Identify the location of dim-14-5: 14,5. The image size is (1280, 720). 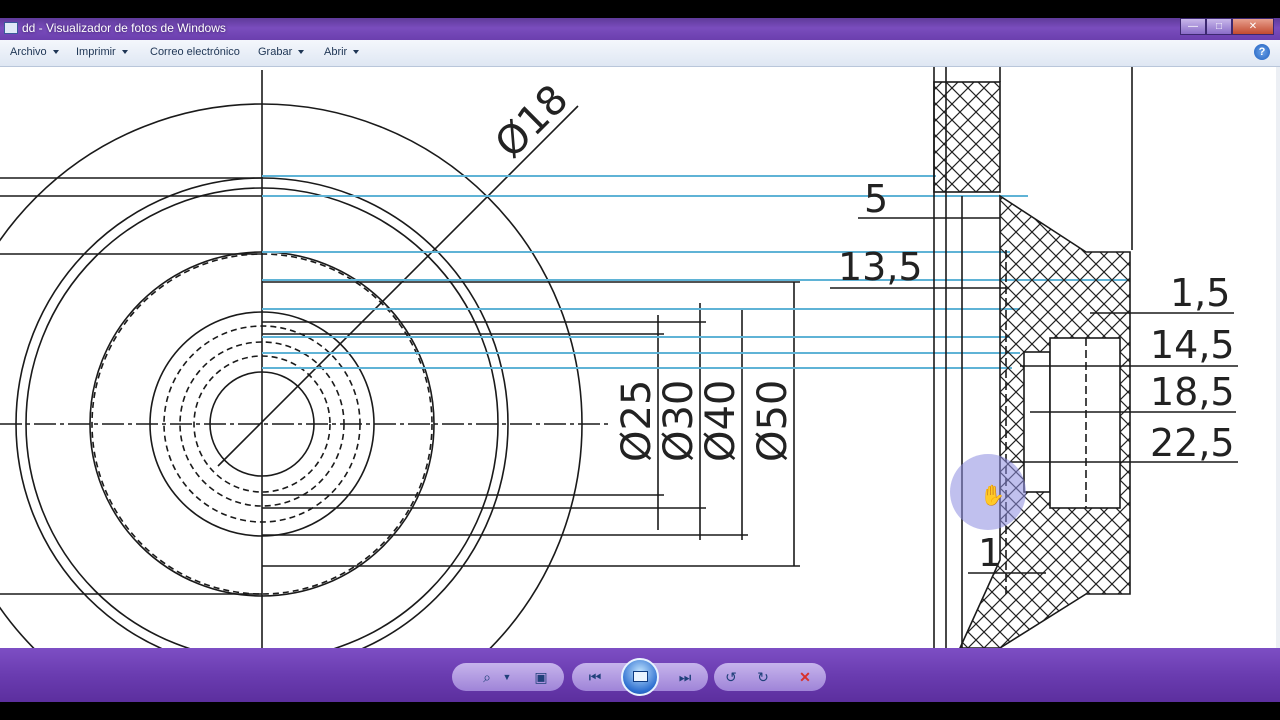
(1192, 345).